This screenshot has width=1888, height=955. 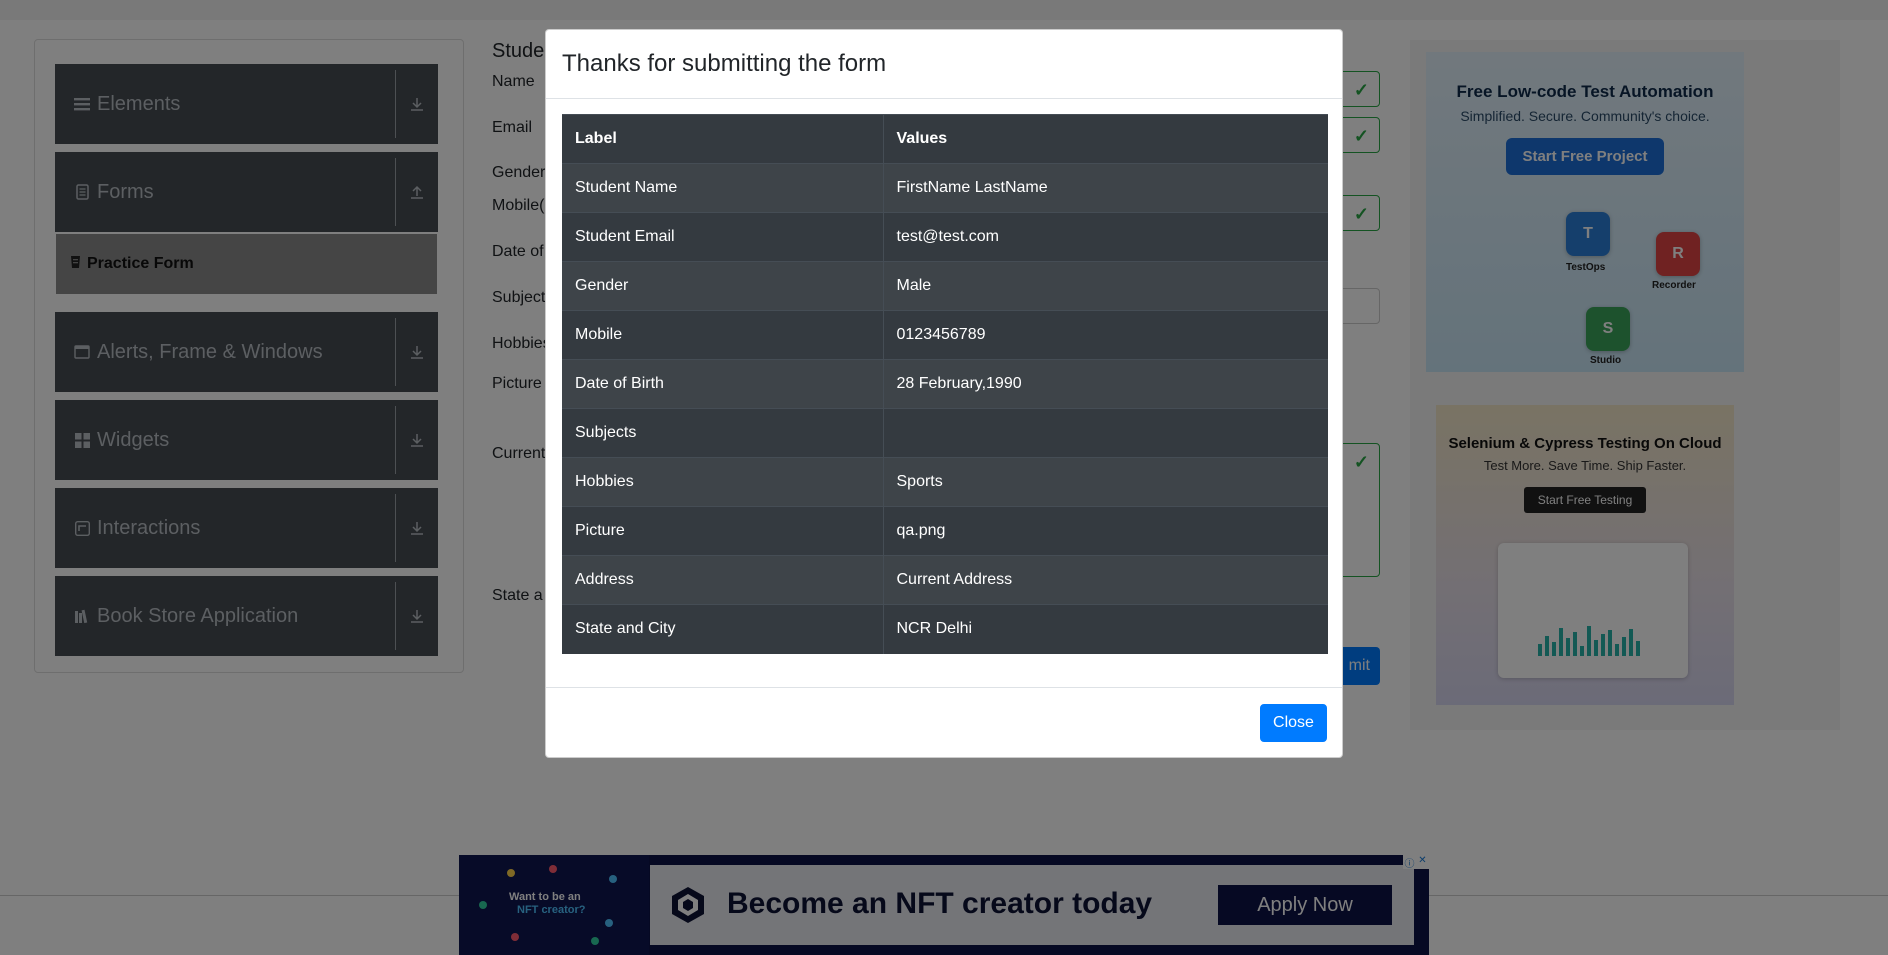 I want to click on table-row: Mobile 0123456789, so click(x=945, y=335).